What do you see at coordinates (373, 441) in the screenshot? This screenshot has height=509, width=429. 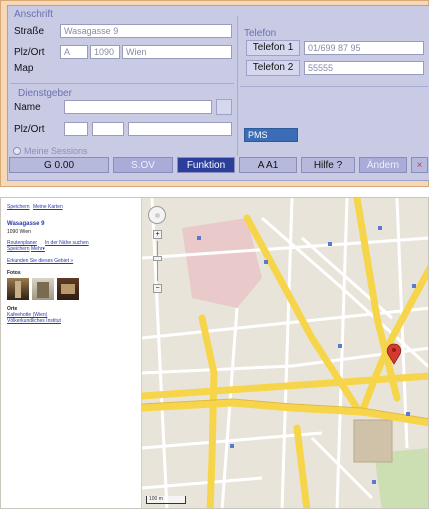 I see `building-block` at bounding box center [373, 441].